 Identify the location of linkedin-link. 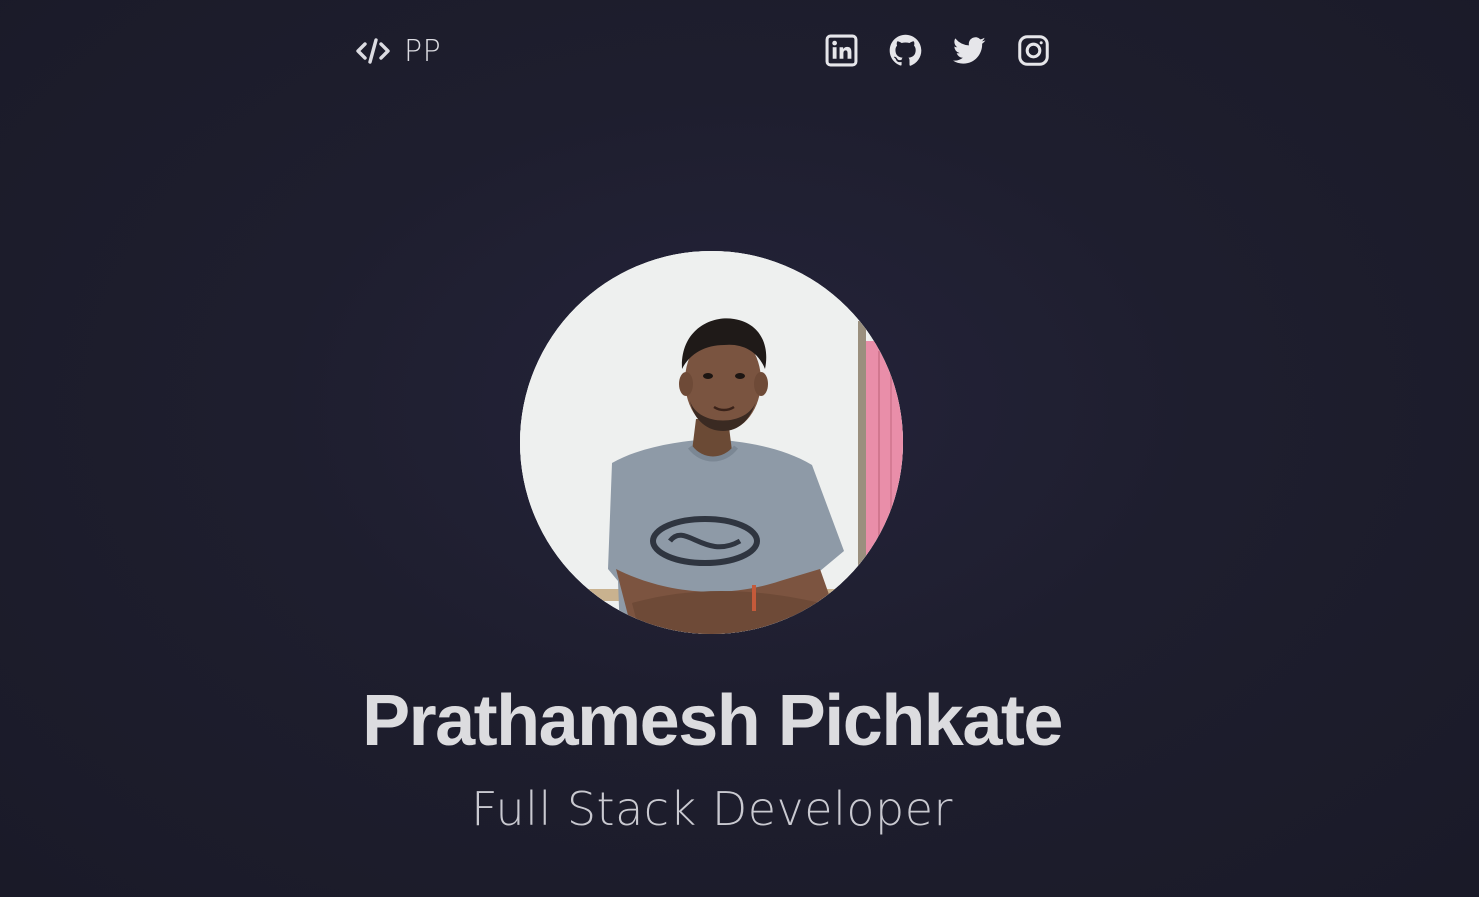
(841, 50).